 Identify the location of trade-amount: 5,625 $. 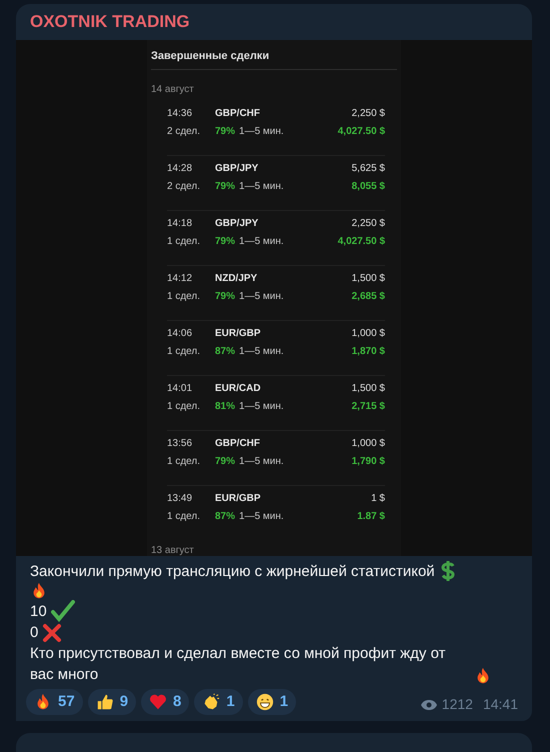
(368, 169).